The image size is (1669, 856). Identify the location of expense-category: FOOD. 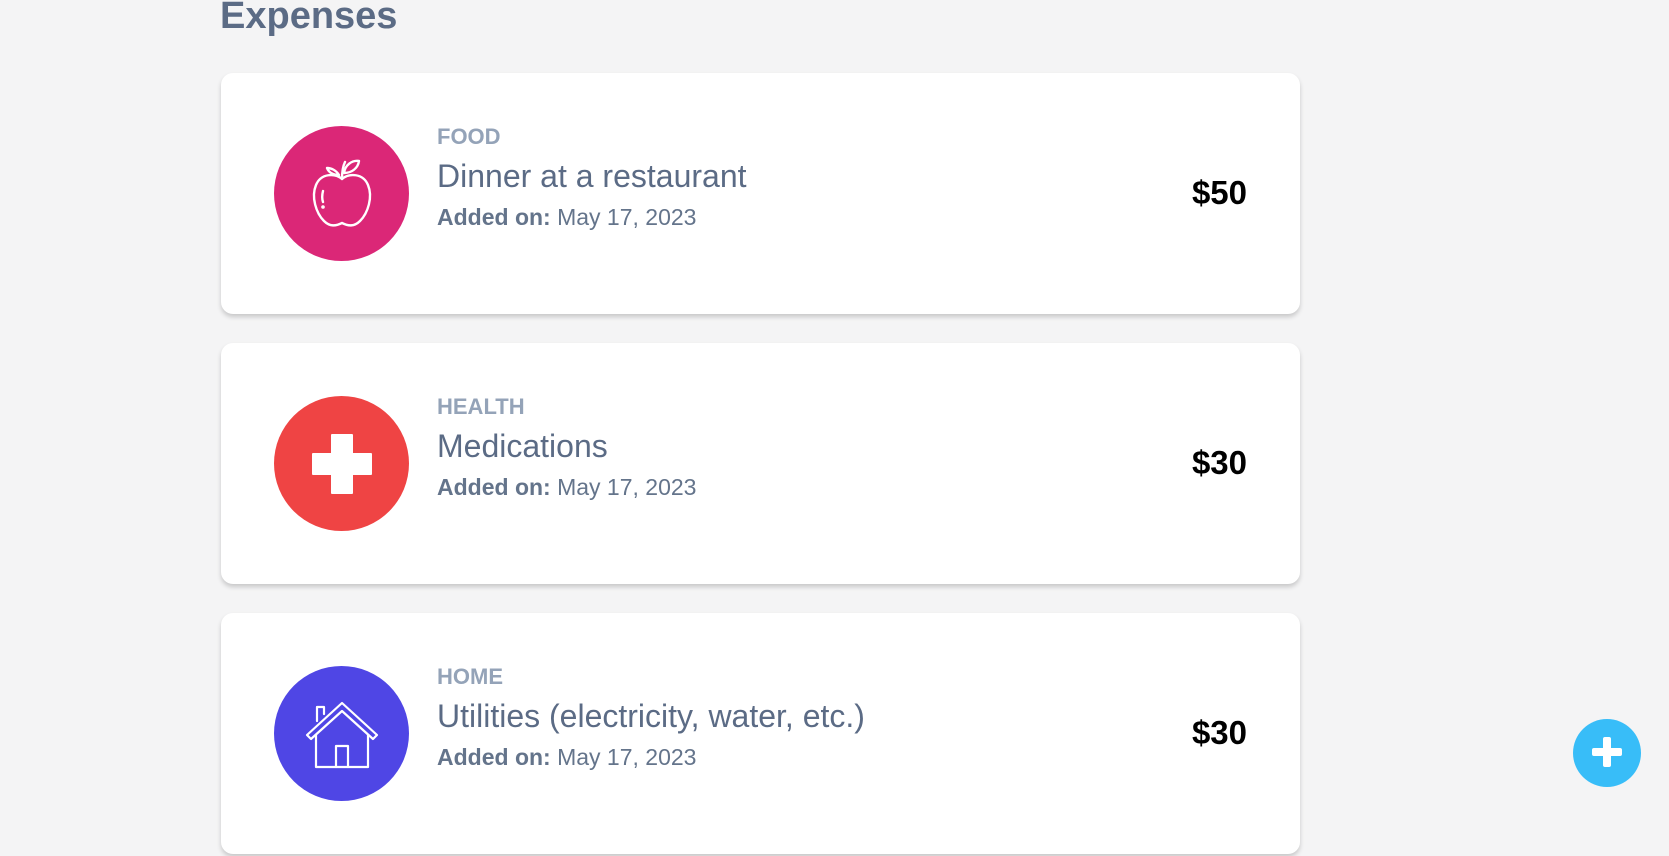
(469, 136).